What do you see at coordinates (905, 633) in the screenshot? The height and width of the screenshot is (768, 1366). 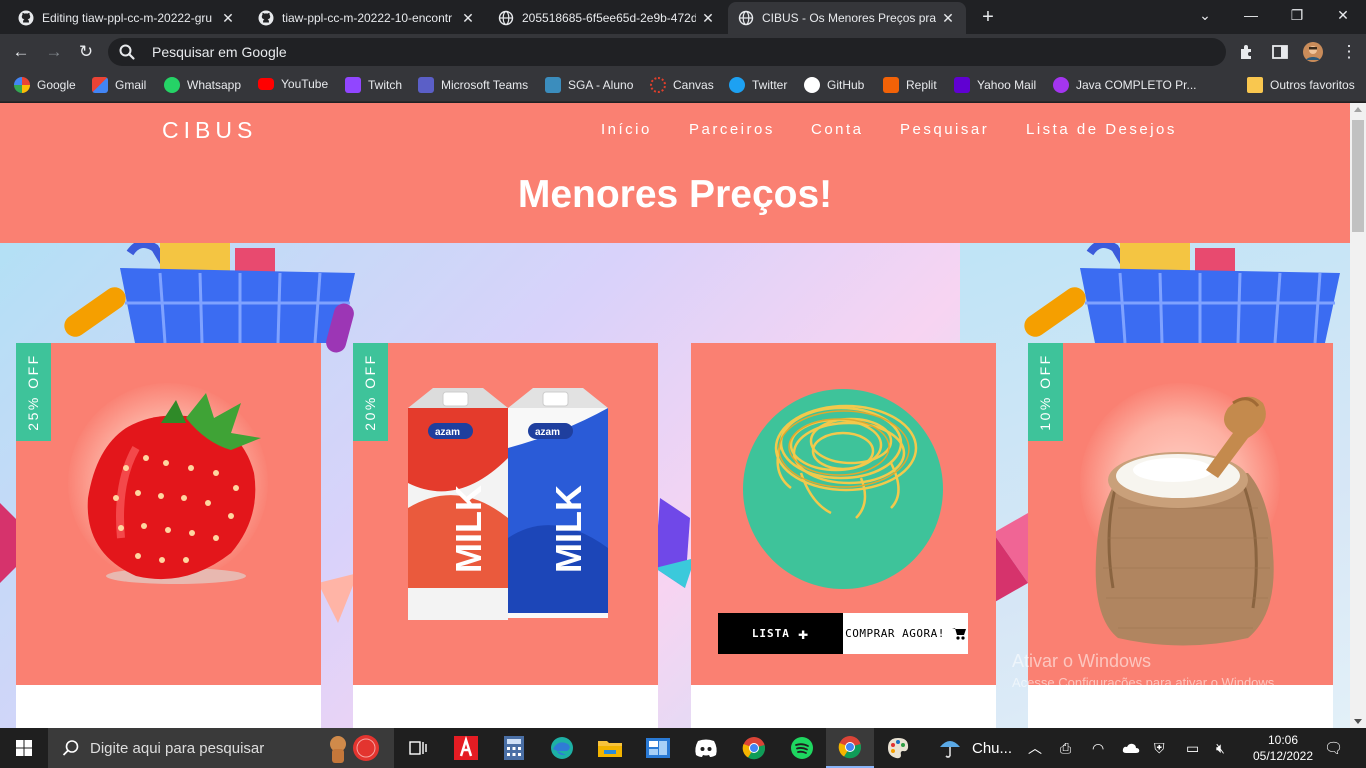 I see `buy-now-button: COMPRAR AGORA!` at bounding box center [905, 633].